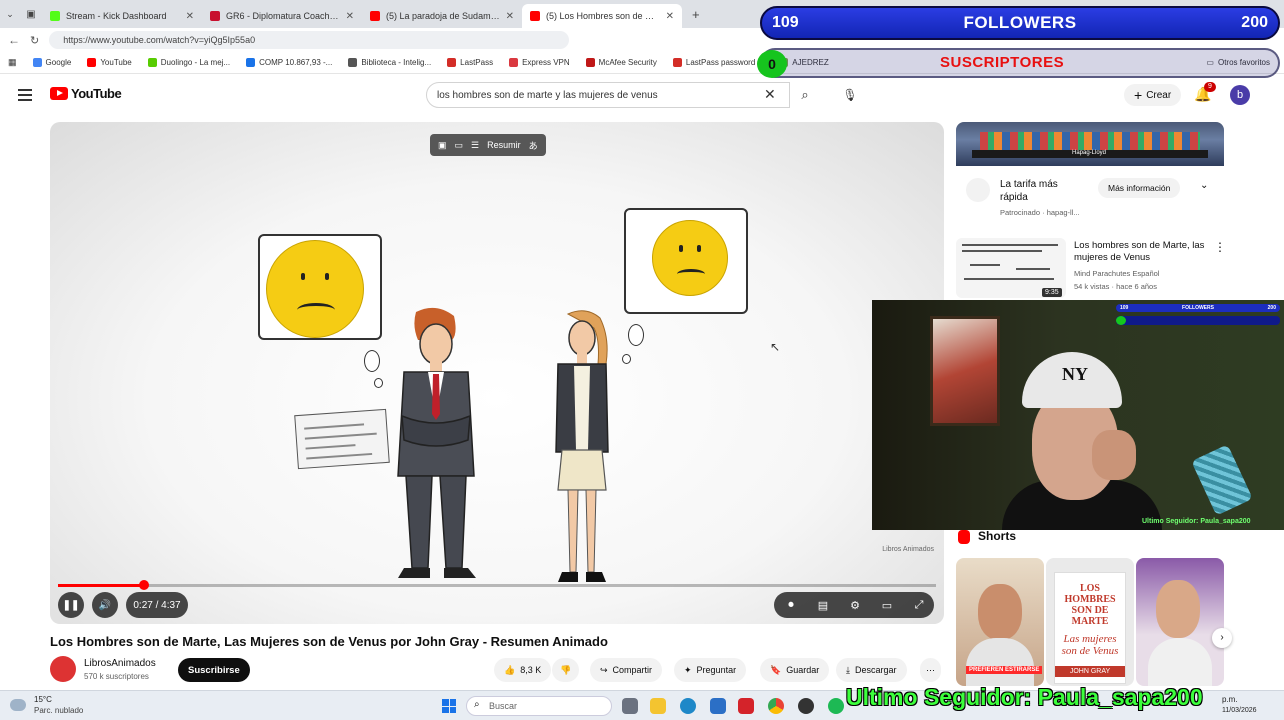 The height and width of the screenshot is (720, 1284). What do you see at coordinates (1114, 455) in the screenshot?
I see `streamer-hand` at bounding box center [1114, 455].